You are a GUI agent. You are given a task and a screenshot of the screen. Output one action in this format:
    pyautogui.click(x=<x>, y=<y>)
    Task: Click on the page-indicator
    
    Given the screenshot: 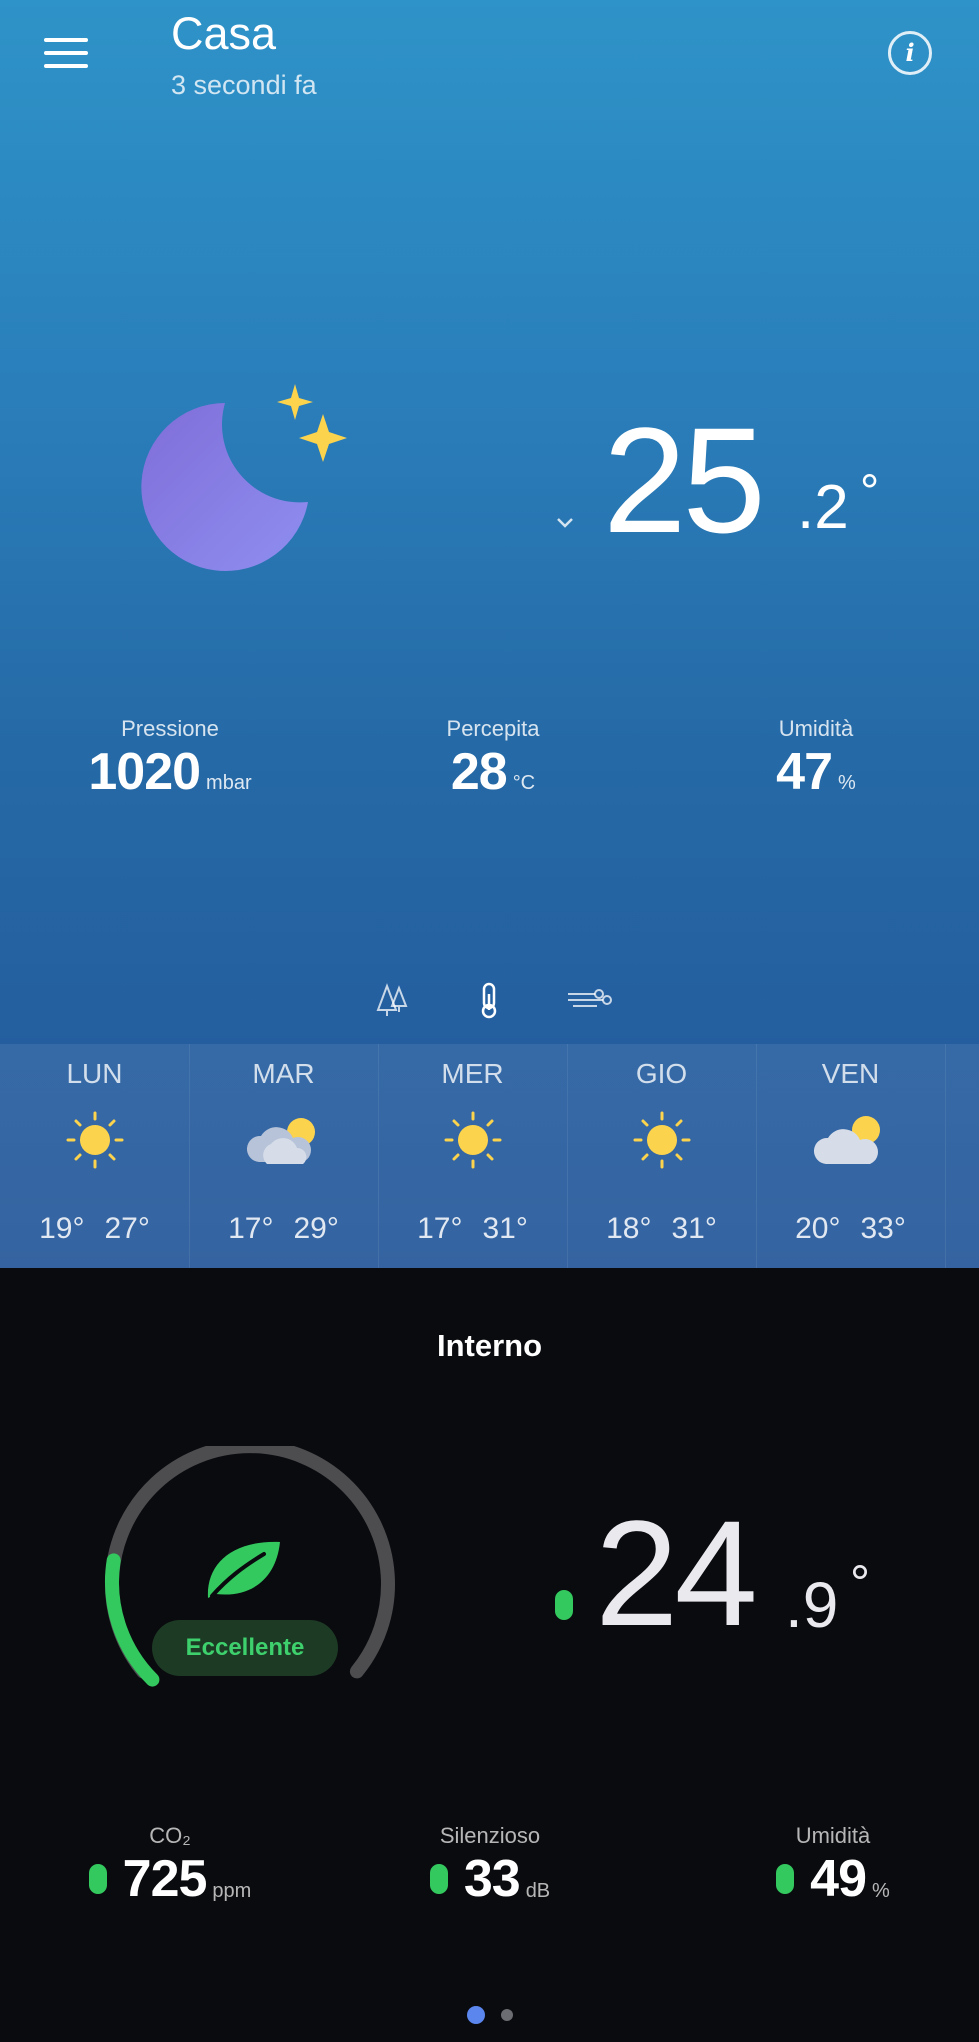 What is the action you would take?
    pyautogui.click(x=489, y=2016)
    